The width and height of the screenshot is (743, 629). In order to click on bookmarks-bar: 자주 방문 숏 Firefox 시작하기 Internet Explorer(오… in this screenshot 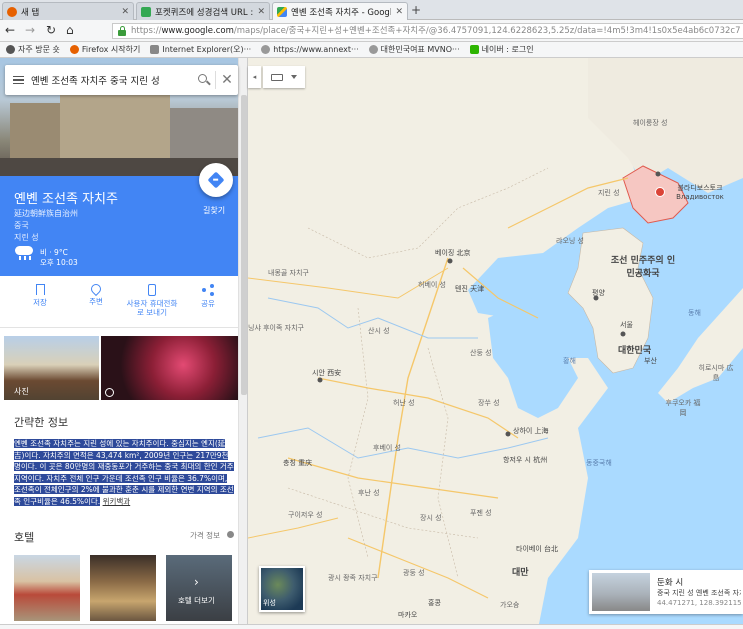, I will do `click(371, 50)`.